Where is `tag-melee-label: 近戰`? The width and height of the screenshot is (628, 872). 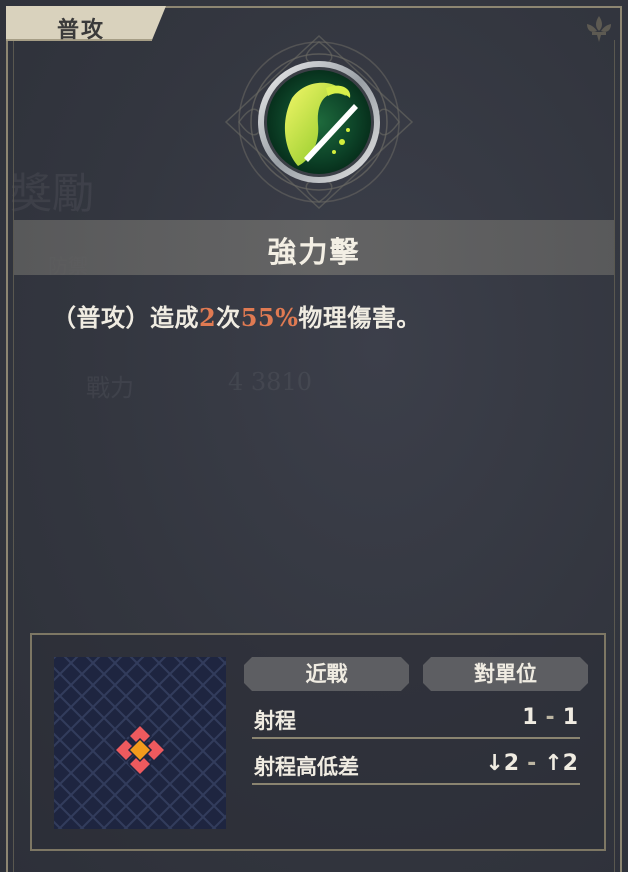 tag-melee-label: 近戰 is located at coordinates (326, 673).